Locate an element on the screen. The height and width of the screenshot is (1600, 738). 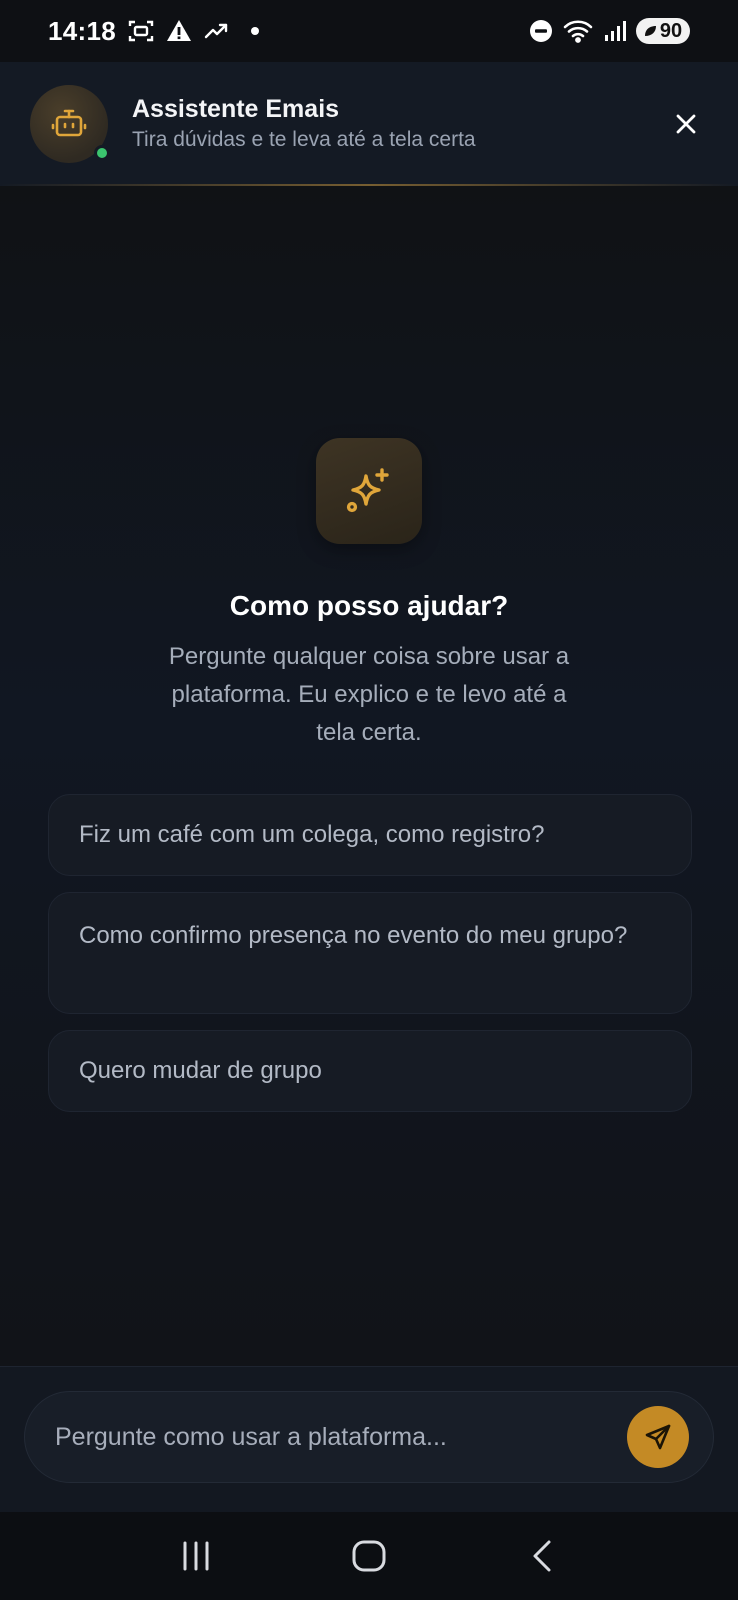
message-input-box is located at coordinates (369, 1437).